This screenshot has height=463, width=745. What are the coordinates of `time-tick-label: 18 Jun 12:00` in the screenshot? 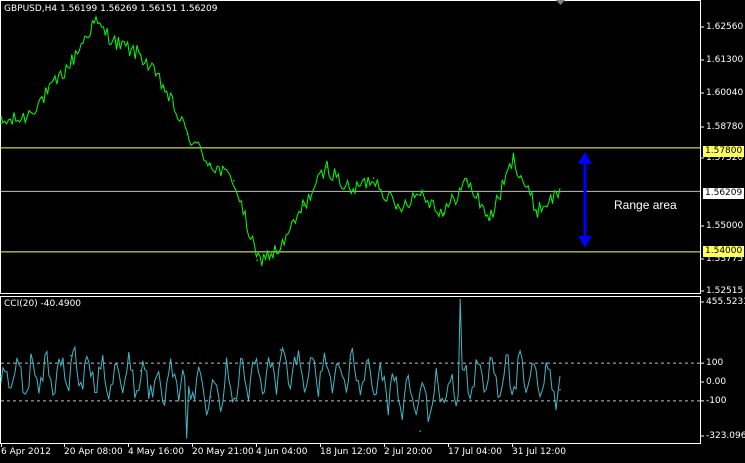 It's located at (349, 452).